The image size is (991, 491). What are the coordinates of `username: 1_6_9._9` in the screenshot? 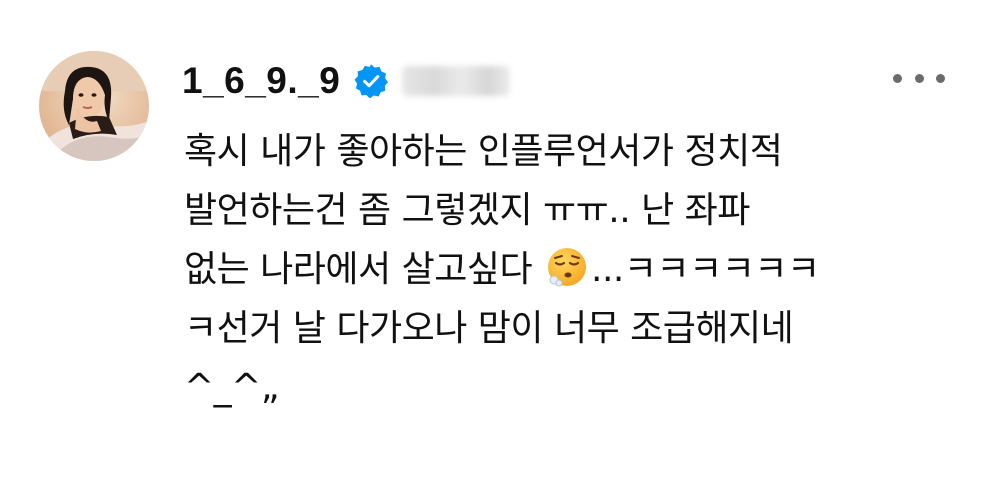 It's located at (261, 81).